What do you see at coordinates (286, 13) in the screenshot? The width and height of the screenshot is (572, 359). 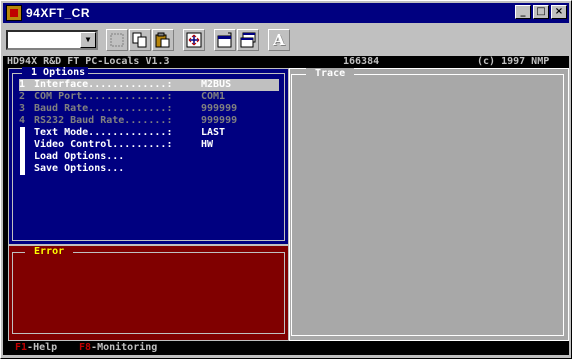 I see `title-bar: 94XFT_CR _ □ ×` at bounding box center [286, 13].